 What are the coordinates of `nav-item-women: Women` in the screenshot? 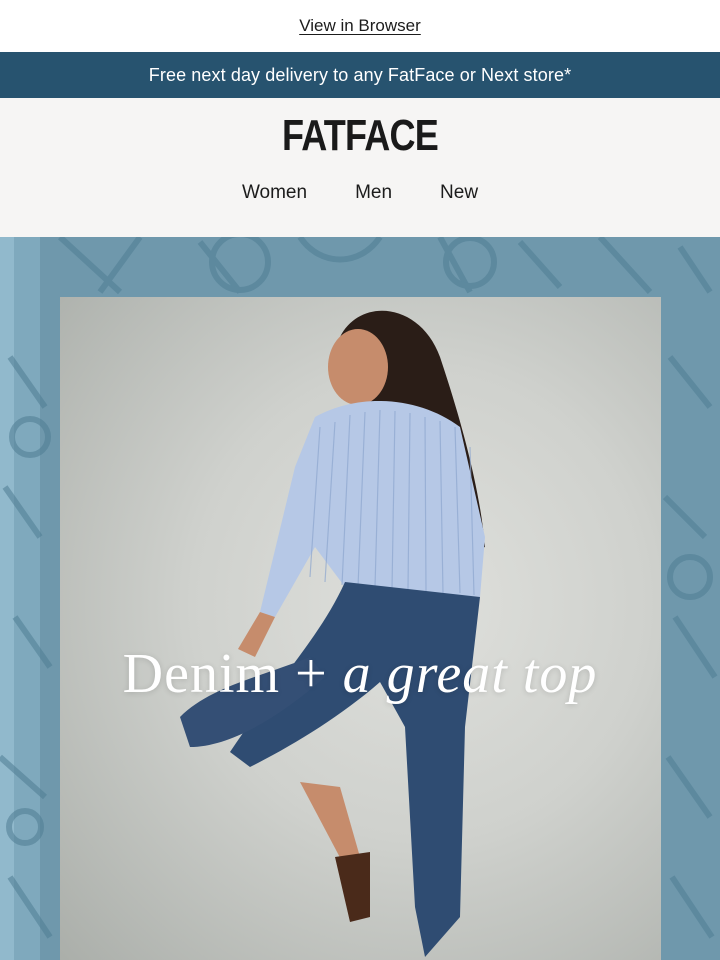 It's located at (274, 193).